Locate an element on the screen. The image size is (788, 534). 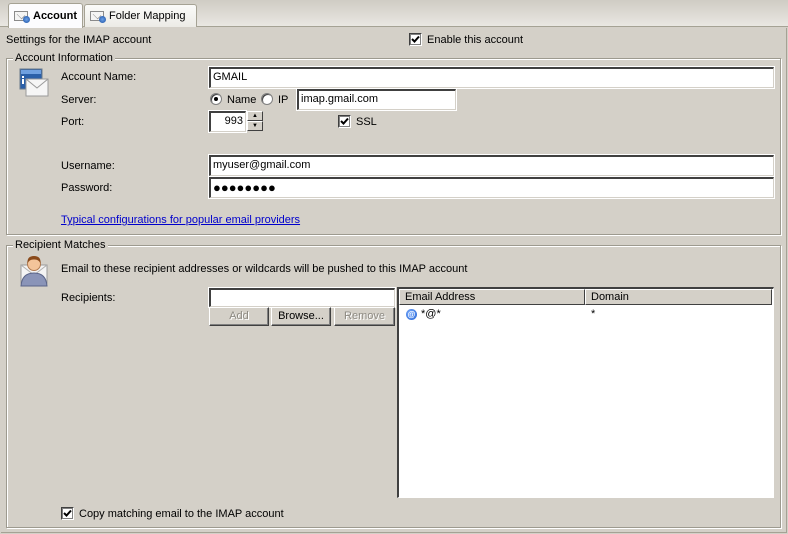
ssl-label: SSL is located at coordinates (366, 122).